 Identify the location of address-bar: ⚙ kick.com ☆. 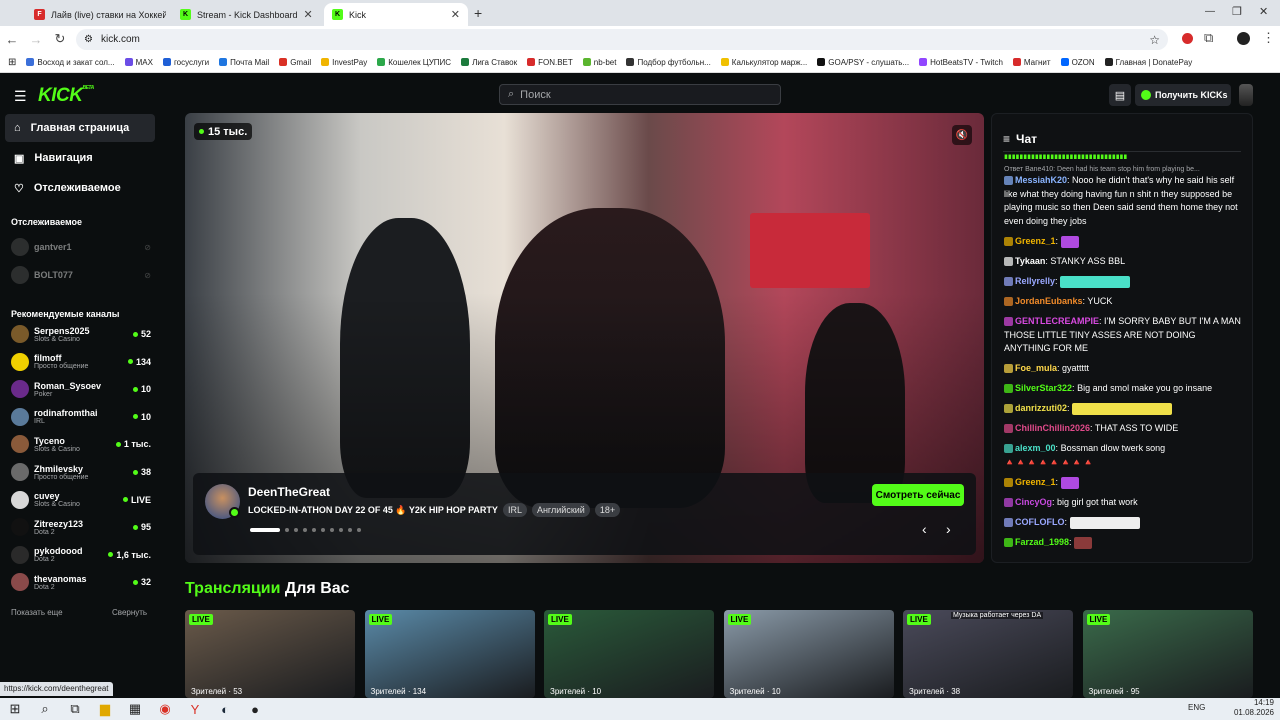
(622, 39).